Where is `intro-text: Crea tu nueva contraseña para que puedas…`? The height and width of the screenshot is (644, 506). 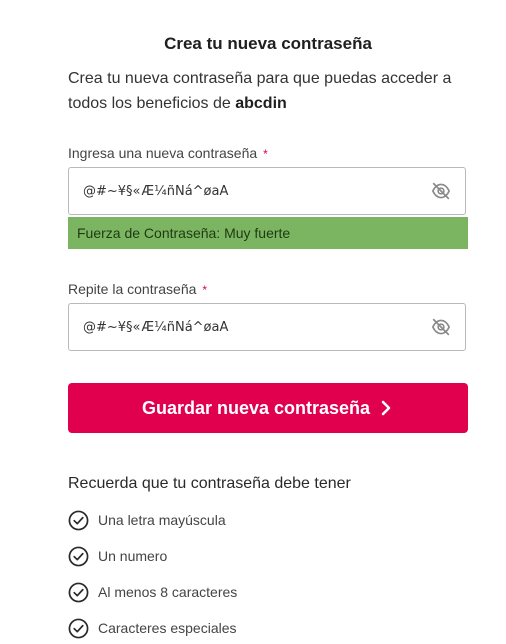 intro-text: Crea tu nueva contraseña para que puedas… is located at coordinates (268, 91).